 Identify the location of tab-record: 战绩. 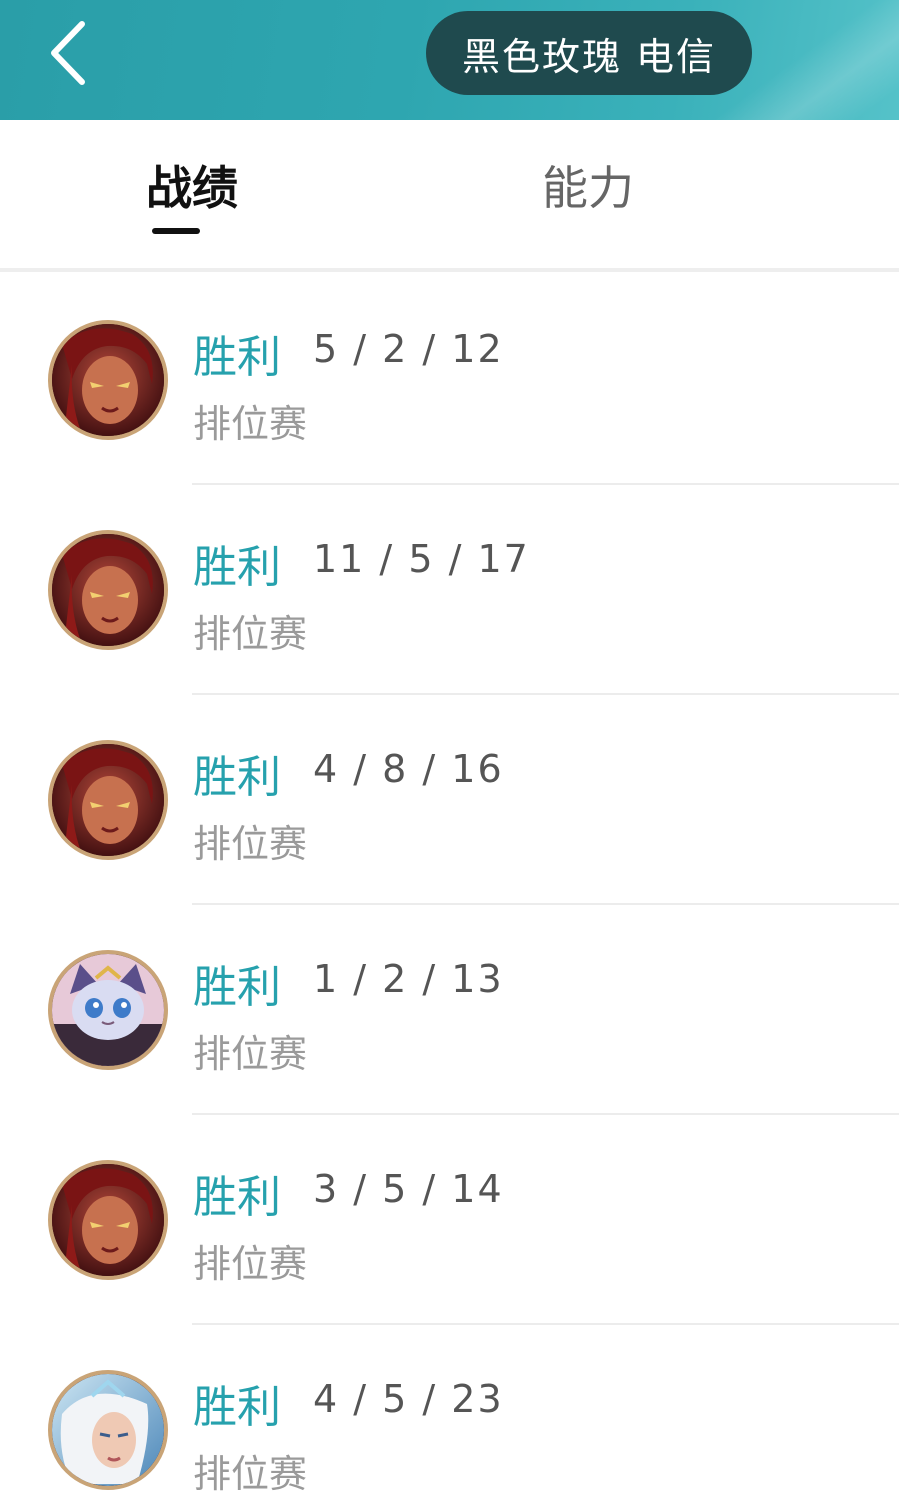
(192, 187).